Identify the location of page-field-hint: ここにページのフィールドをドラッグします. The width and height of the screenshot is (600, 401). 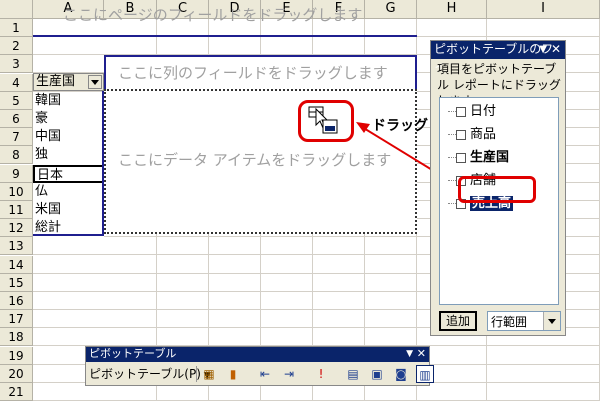
(213, 15).